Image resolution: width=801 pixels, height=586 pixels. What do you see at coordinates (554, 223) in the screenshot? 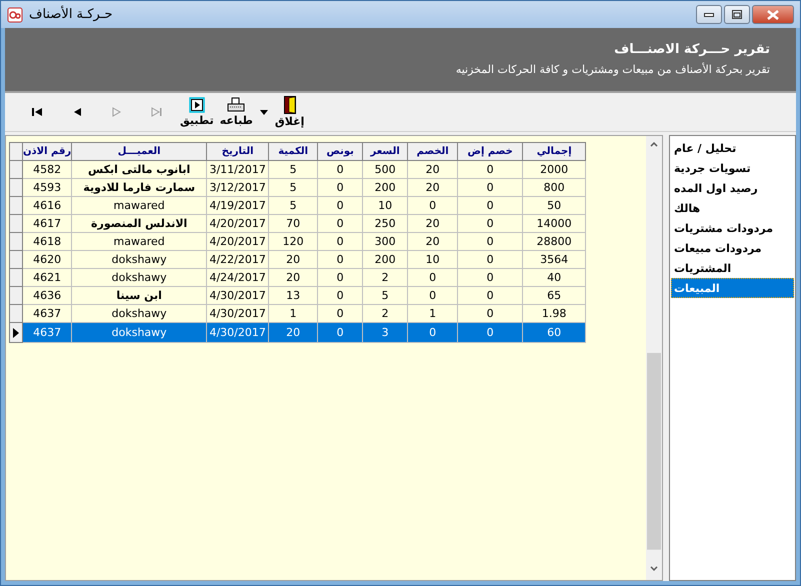
I see `table-cell: 14000` at bounding box center [554, 223].